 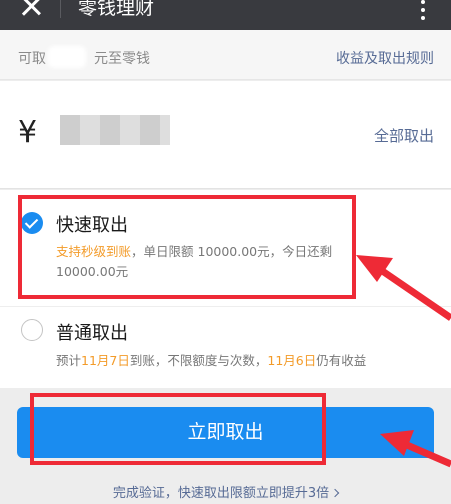 What do you see at coordinates (115, 130) in the screenshot?
I see `blurred-amount-input` at bounding box center [115, 130].